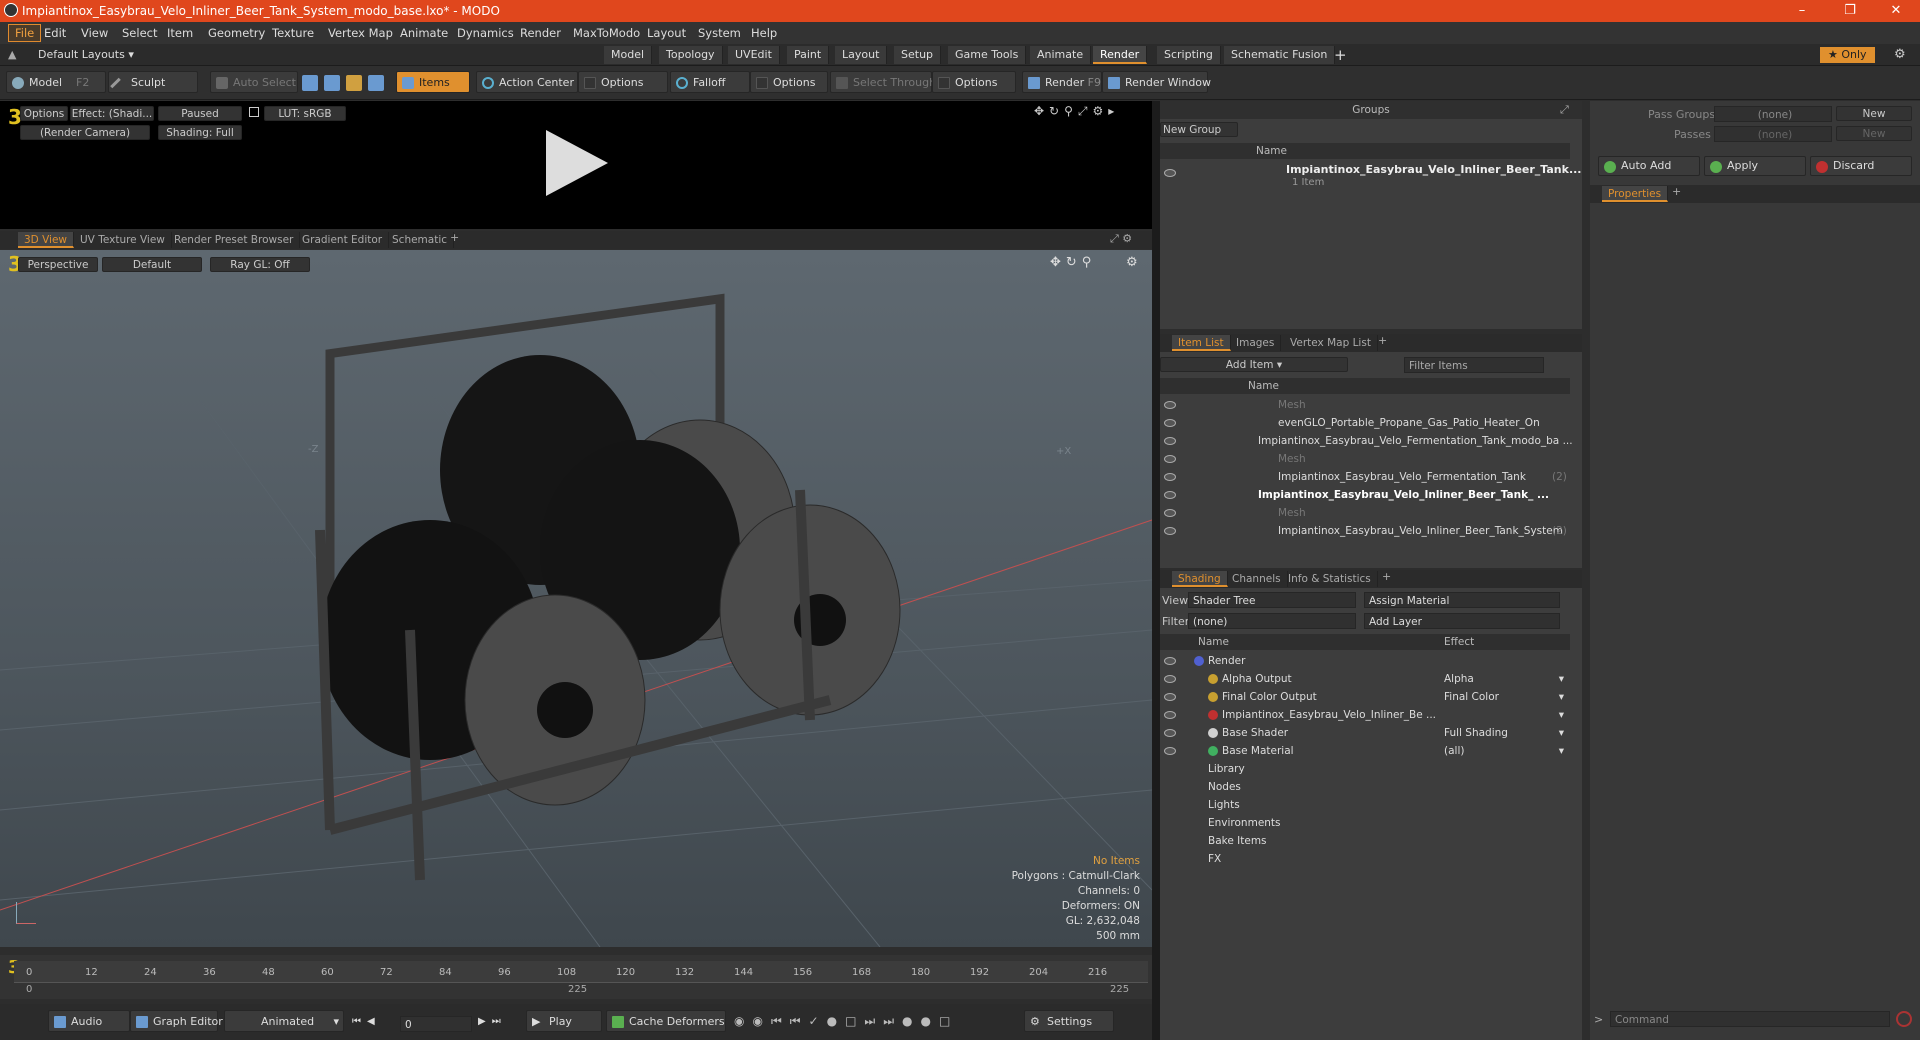  Describe the element at coordinates (987, 55) in the screenshot. I see `tab-game-tools: Game Tools` at that location.